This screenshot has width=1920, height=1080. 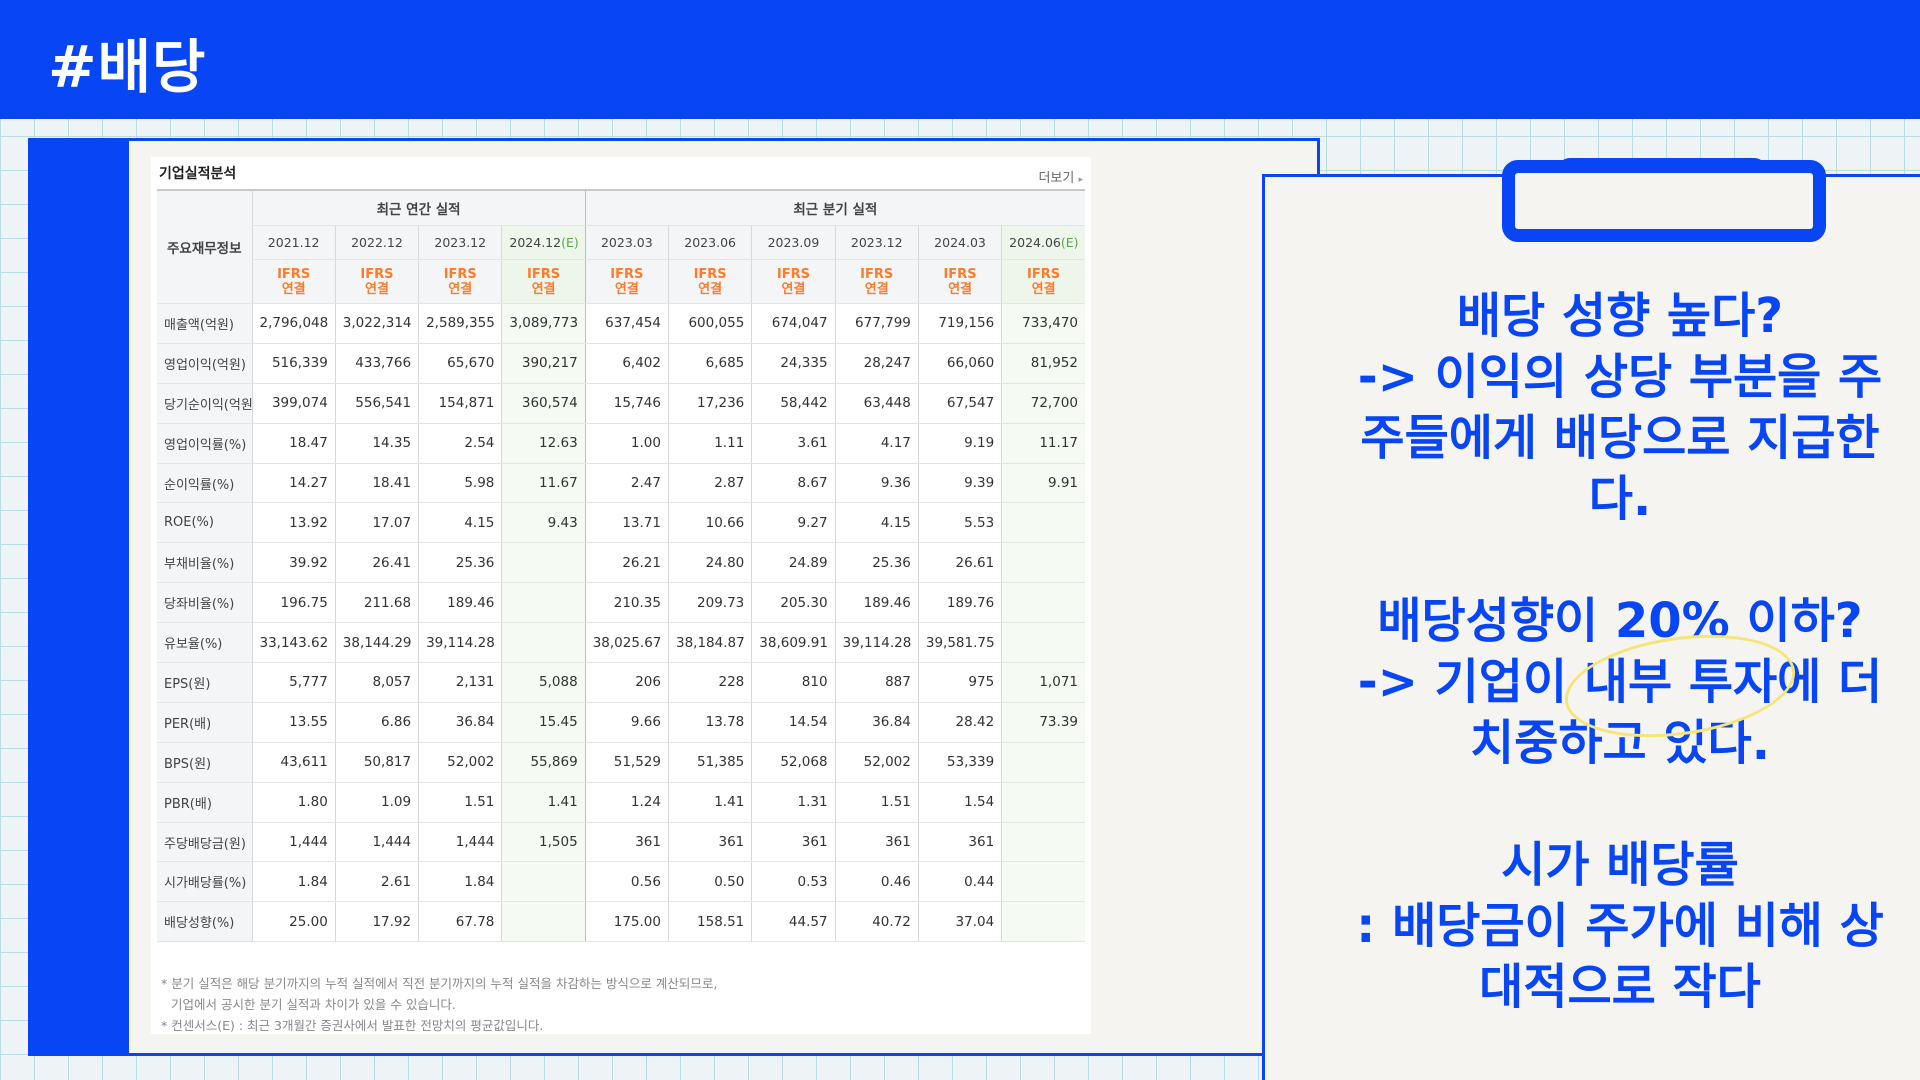 I want to click on table-cell: 4.17, so click(x=876, y=443).